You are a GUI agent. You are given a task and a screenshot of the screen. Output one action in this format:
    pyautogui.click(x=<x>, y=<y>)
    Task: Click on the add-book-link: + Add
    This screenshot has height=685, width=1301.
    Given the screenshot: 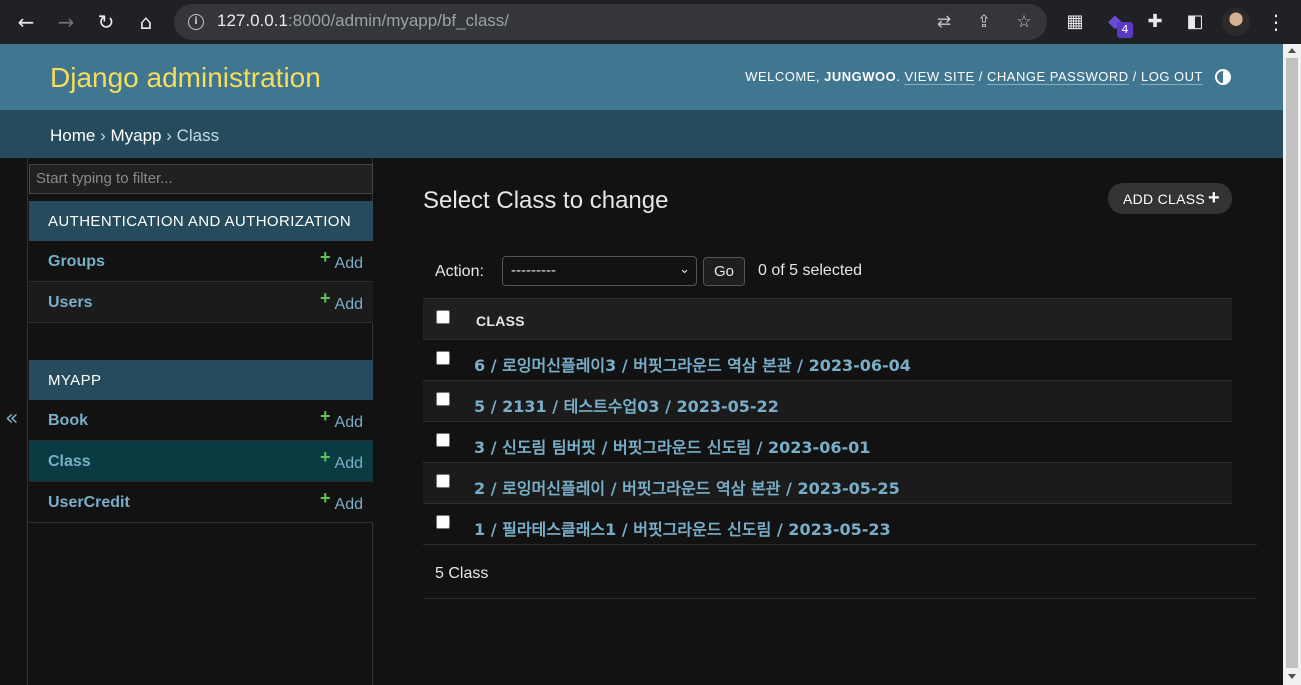 What is the action you would take?
    pyautogui.click(x=341, y=419)
    